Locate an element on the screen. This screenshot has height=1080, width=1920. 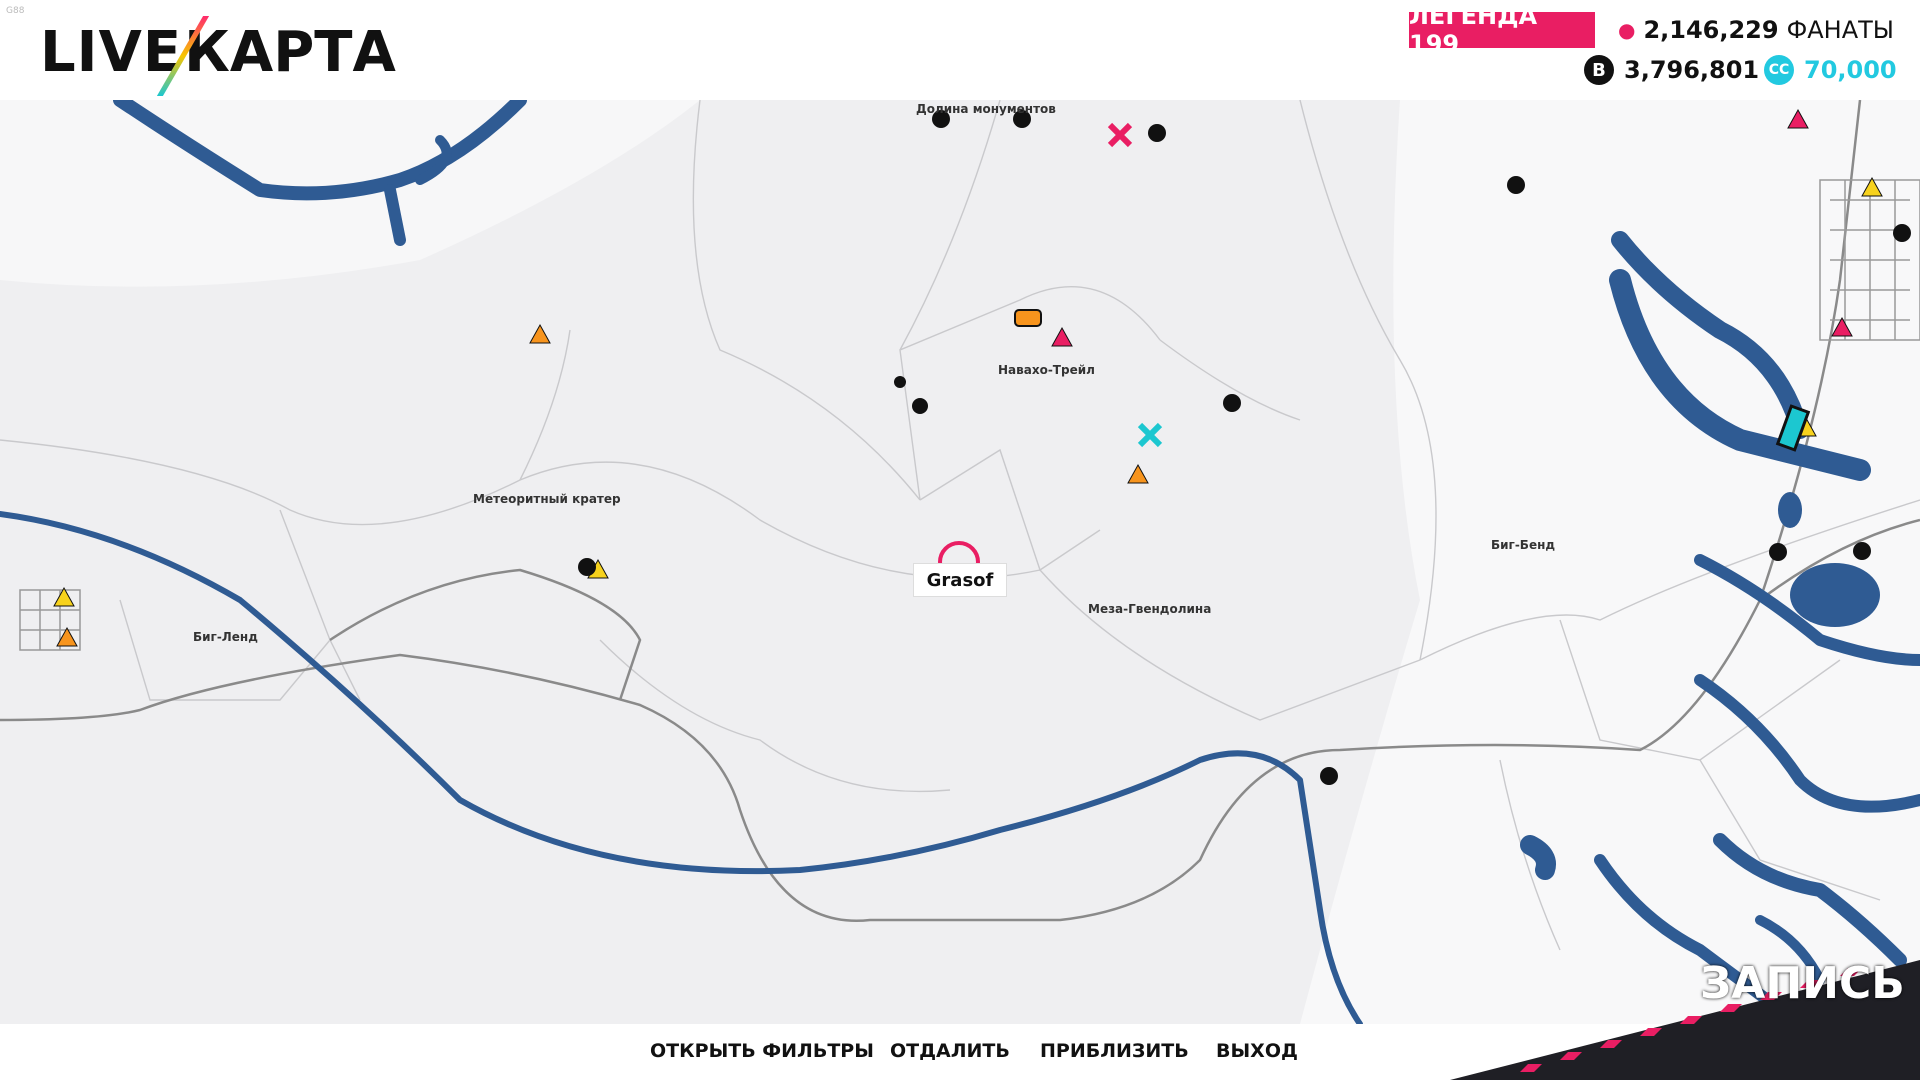
exit-button: ВЫХОД is located at coordinates (1257, 1051).